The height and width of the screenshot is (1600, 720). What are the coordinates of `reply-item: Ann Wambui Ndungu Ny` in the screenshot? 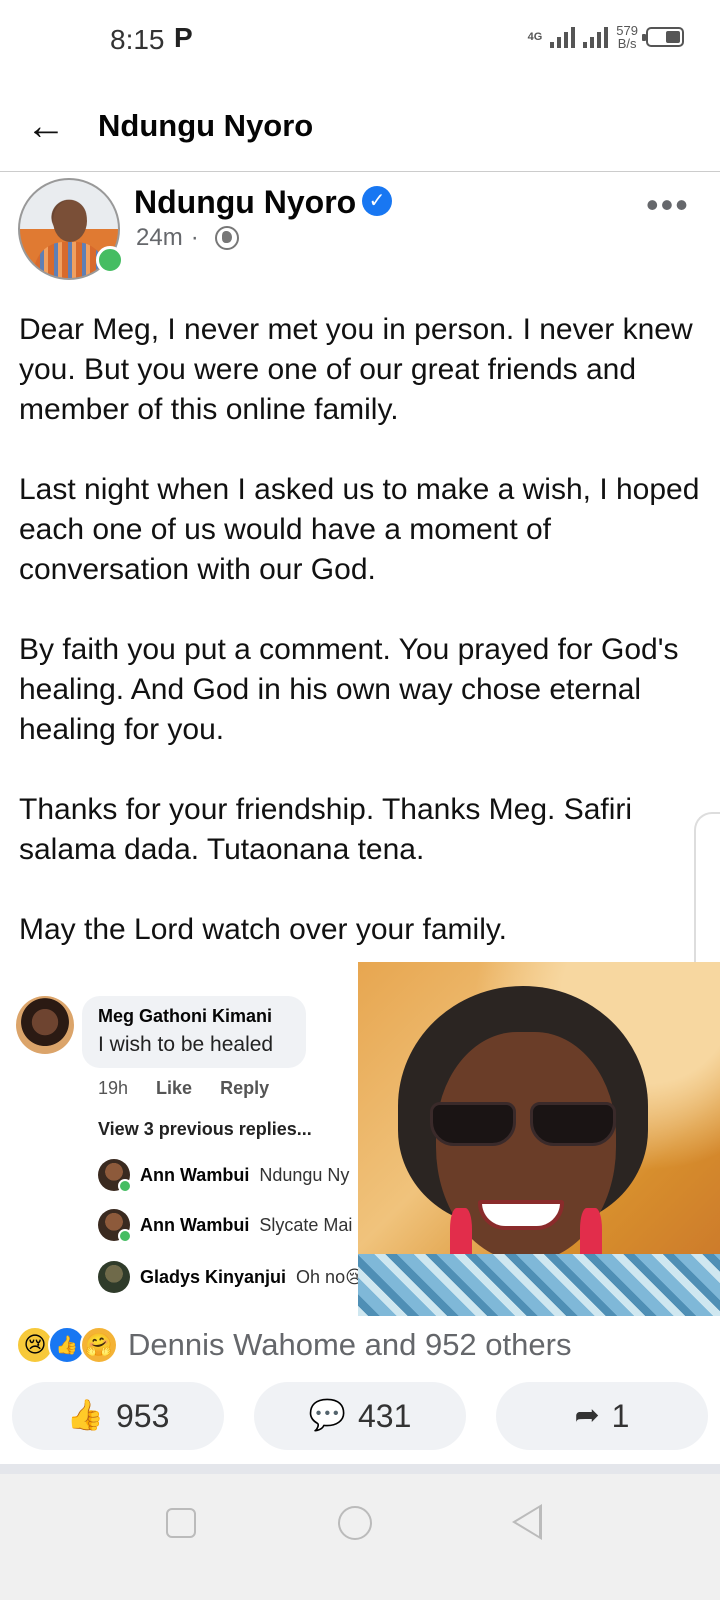 It's located at (224, 1176).